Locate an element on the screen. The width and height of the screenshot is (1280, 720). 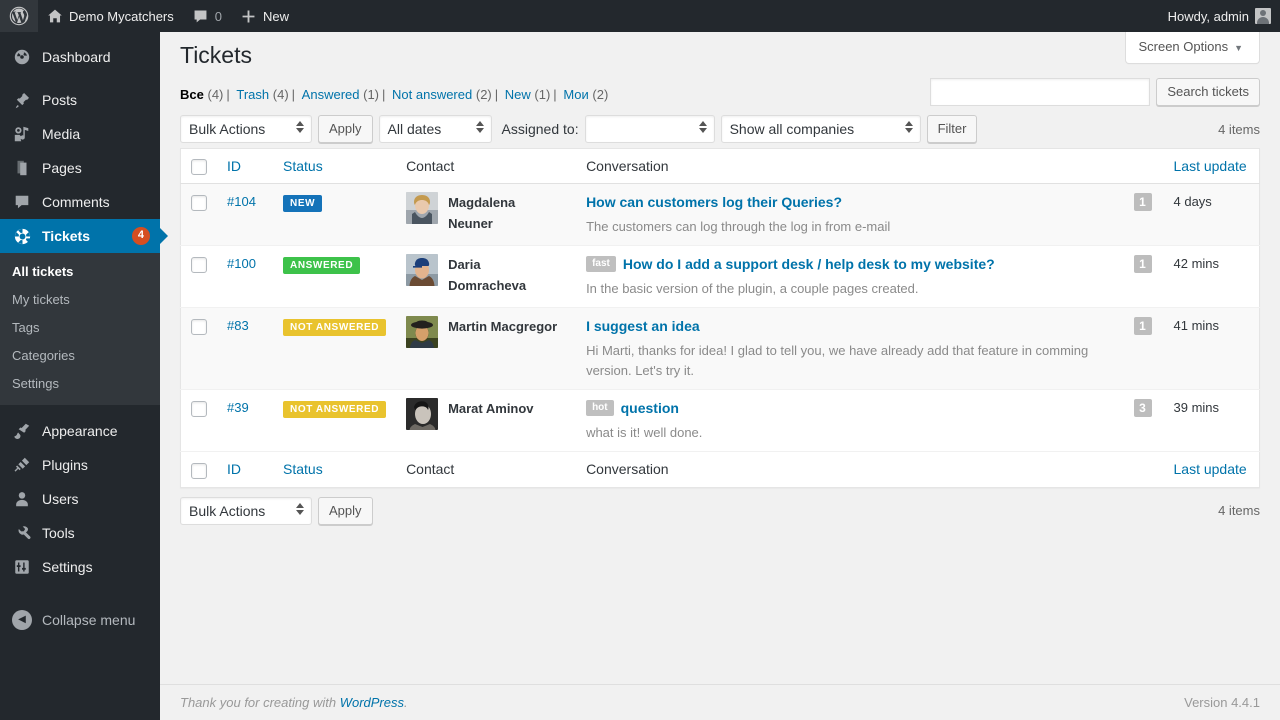
filter-link-vse: Все is located at coordinates (192, 94).